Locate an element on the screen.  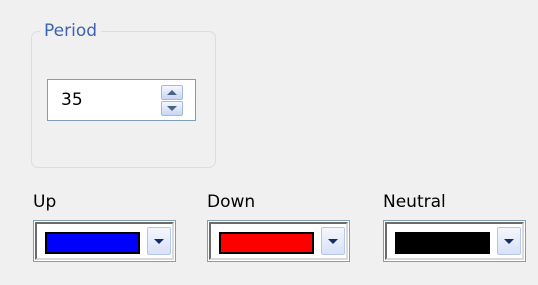
down-color-picker is located at coordinates (278, 241).